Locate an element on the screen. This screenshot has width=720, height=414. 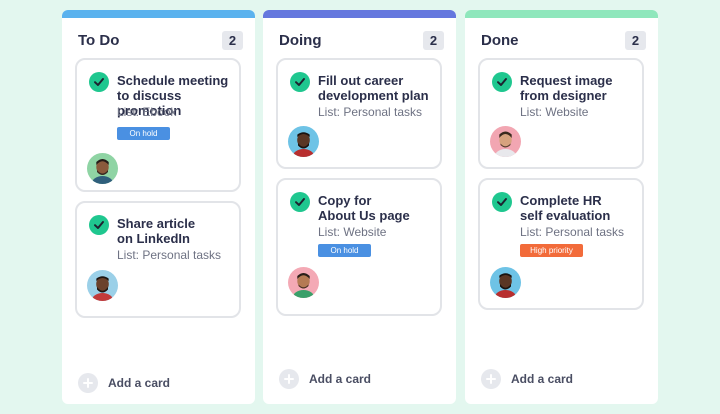
card-title: Complete HR self evaluation is located at coordinates (565, 208).